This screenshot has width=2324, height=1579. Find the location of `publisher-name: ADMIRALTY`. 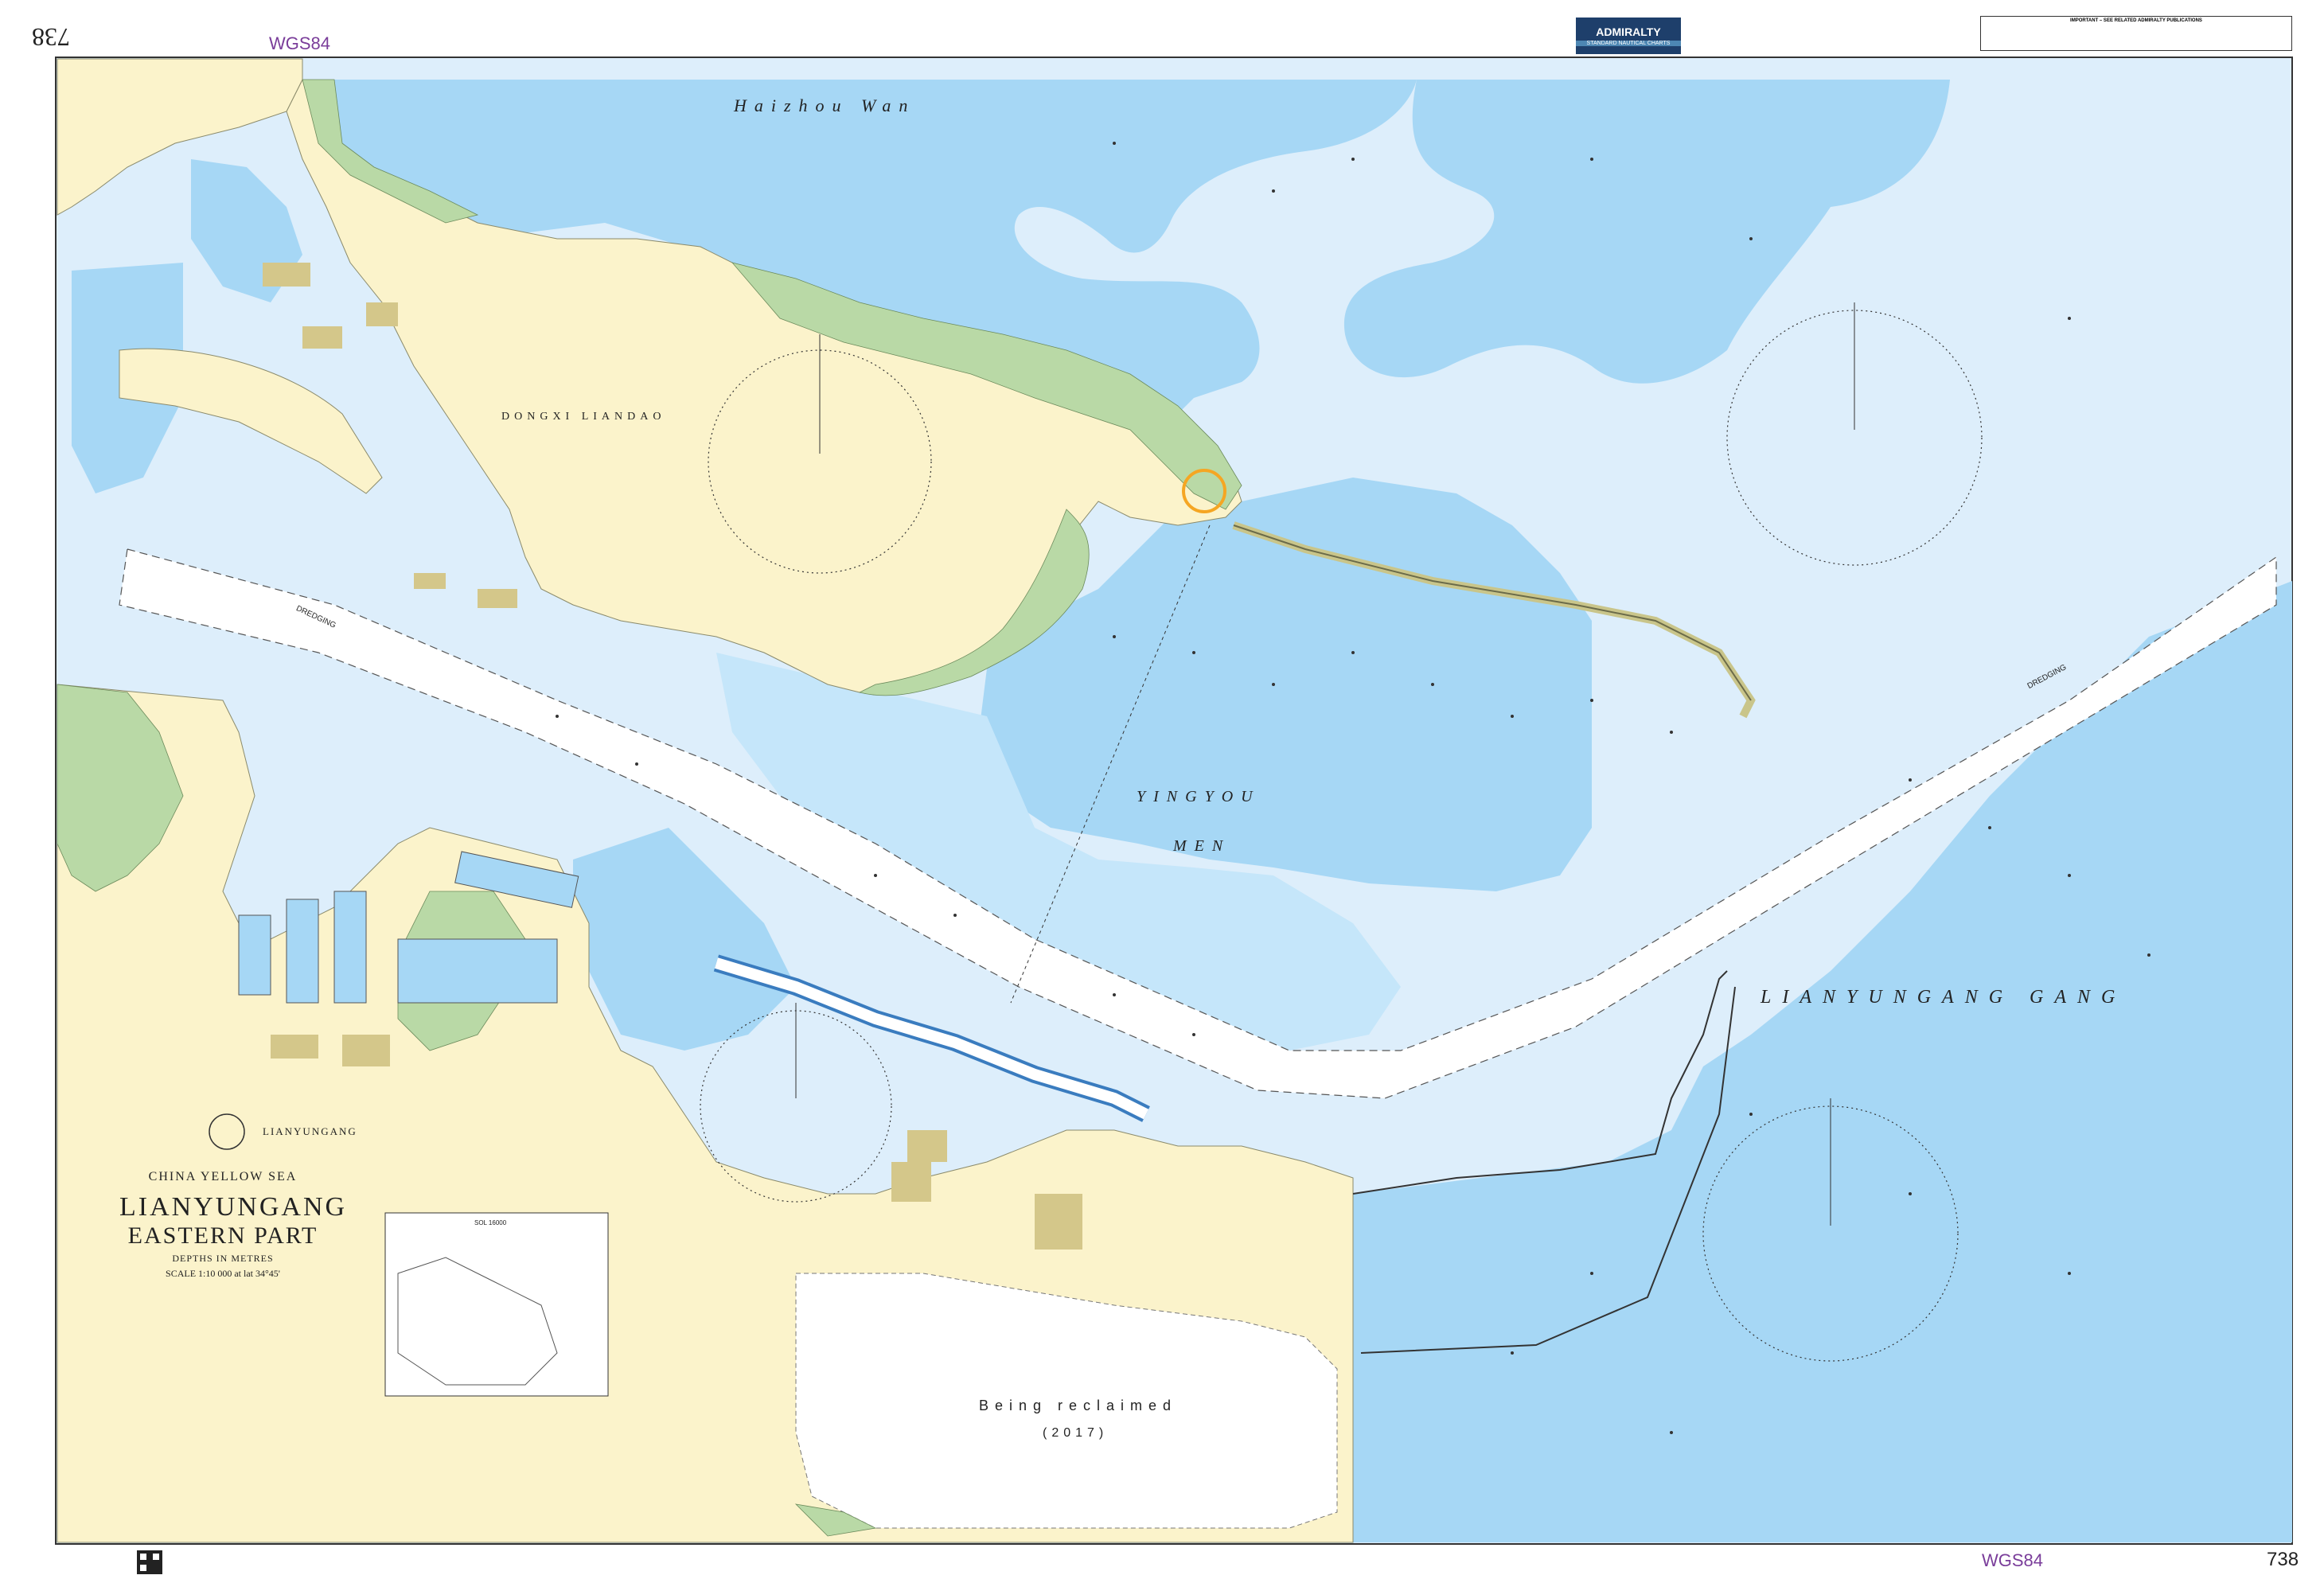

publisher-name: ADMIRALTY is located at coordinates (1628, 31).